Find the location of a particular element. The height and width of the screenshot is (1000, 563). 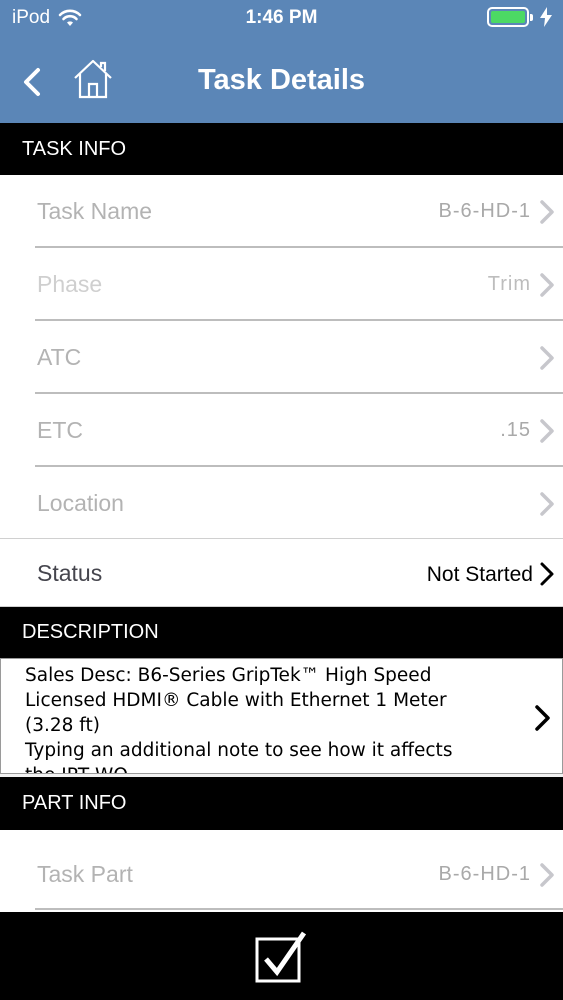

row-label: Location is located at coordinates (80, 503).